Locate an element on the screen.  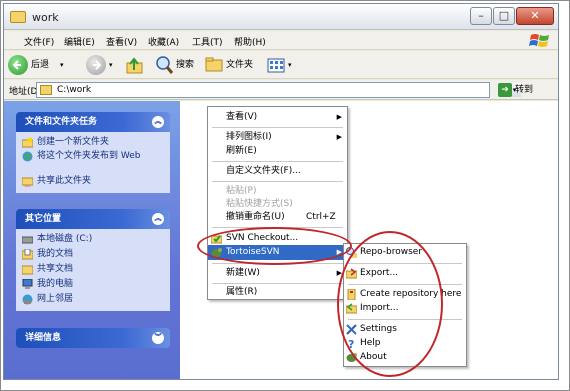
details-panel-header: 详细信息 ︾ is located at coordinates (93, 338).